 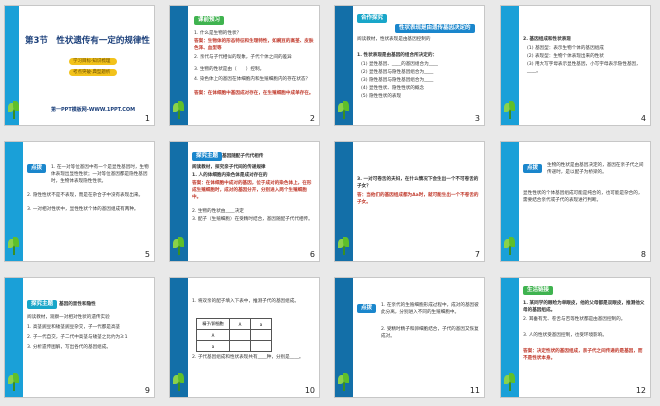 What do you see at coordinates (240, 324) in the screenshot?
I see `table-header: A` at bounding box center [240, 324].